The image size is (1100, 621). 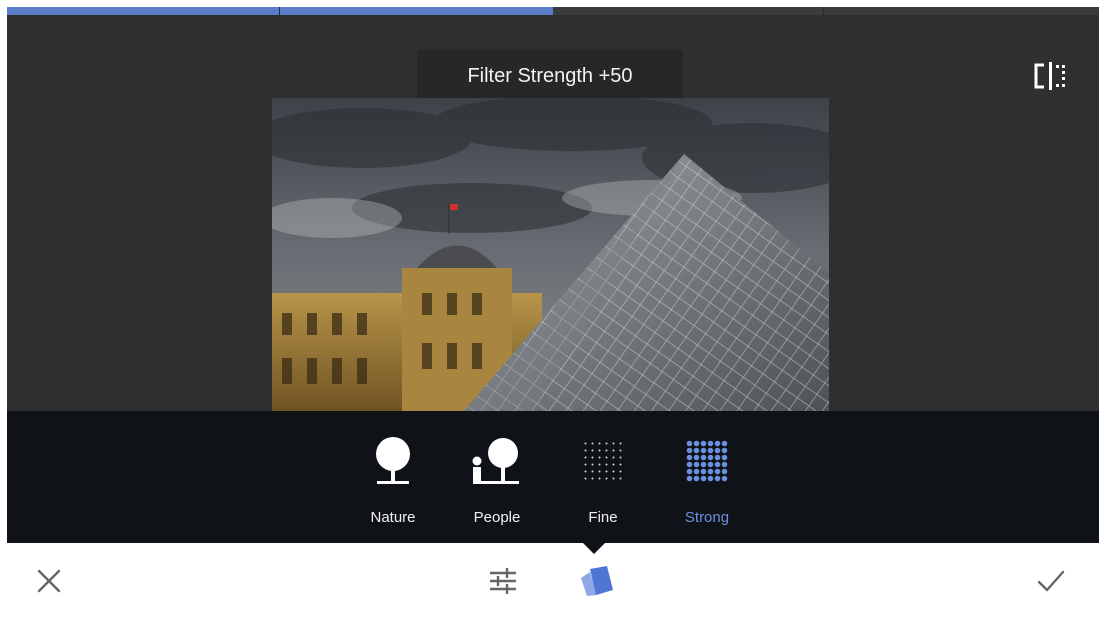 I want to click on tree-icon, so click(x=393, y=461).